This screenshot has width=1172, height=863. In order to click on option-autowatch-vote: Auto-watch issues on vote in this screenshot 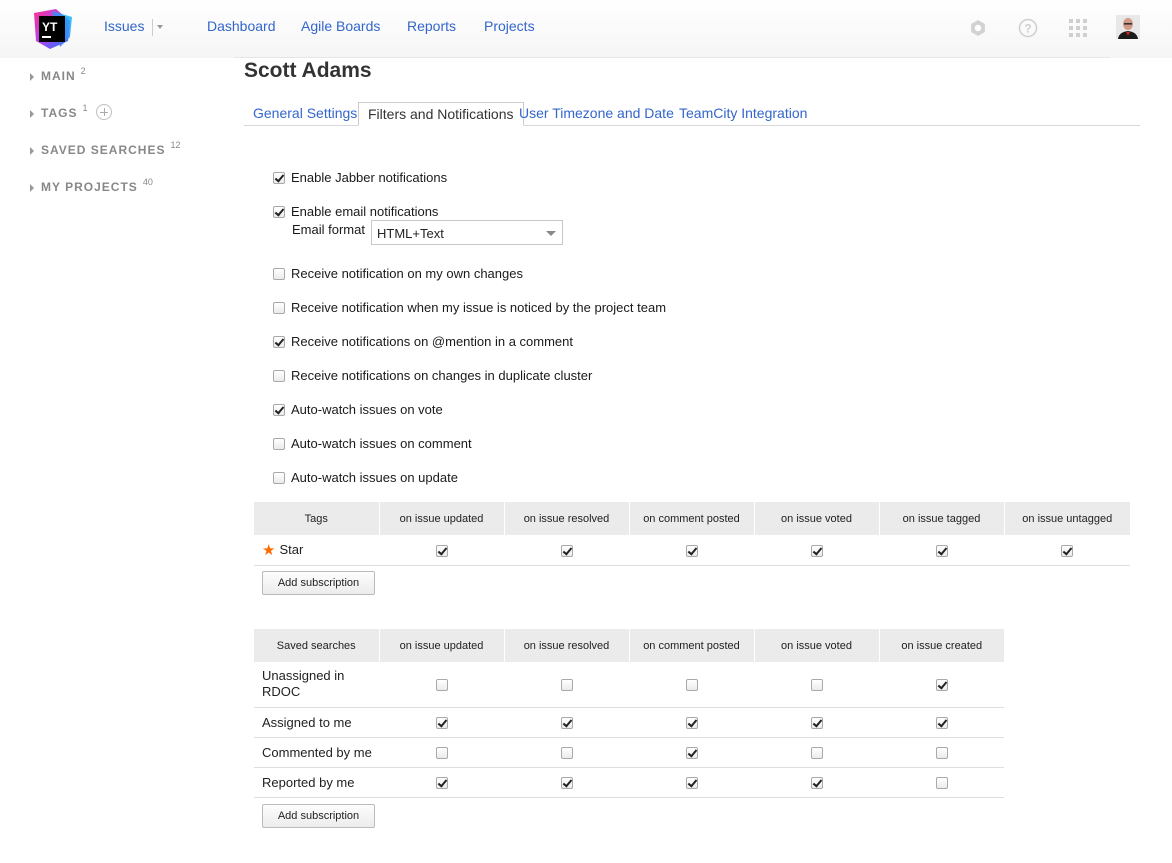, I will do `click(358, 409)`.